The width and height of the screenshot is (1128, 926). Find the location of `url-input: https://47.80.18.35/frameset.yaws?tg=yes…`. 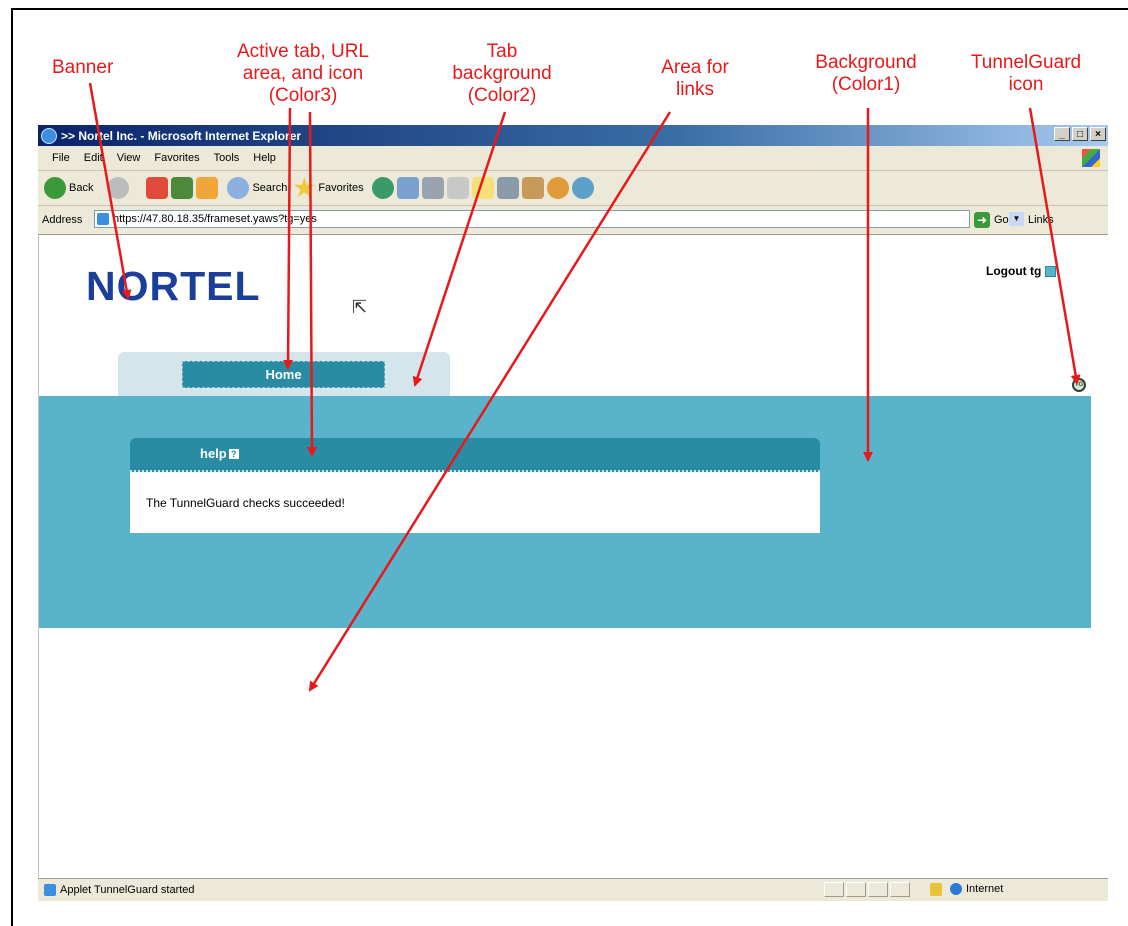

url-input: https://47.80.18.35/frameset.yaws?tg=yes… is located at coordinates (559, 219).